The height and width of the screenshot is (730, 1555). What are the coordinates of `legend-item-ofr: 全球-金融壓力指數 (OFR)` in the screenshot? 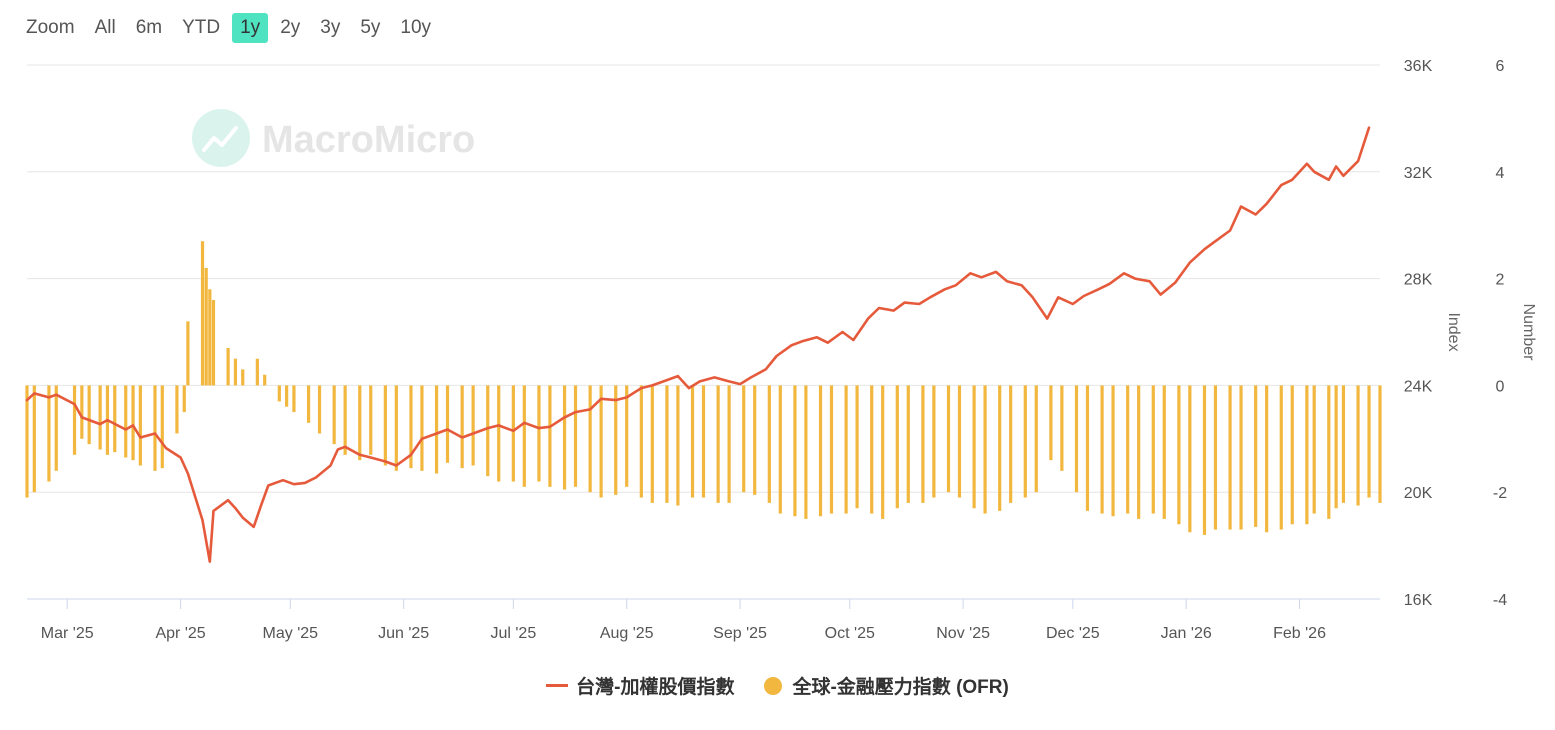 It's located at (886, 685).